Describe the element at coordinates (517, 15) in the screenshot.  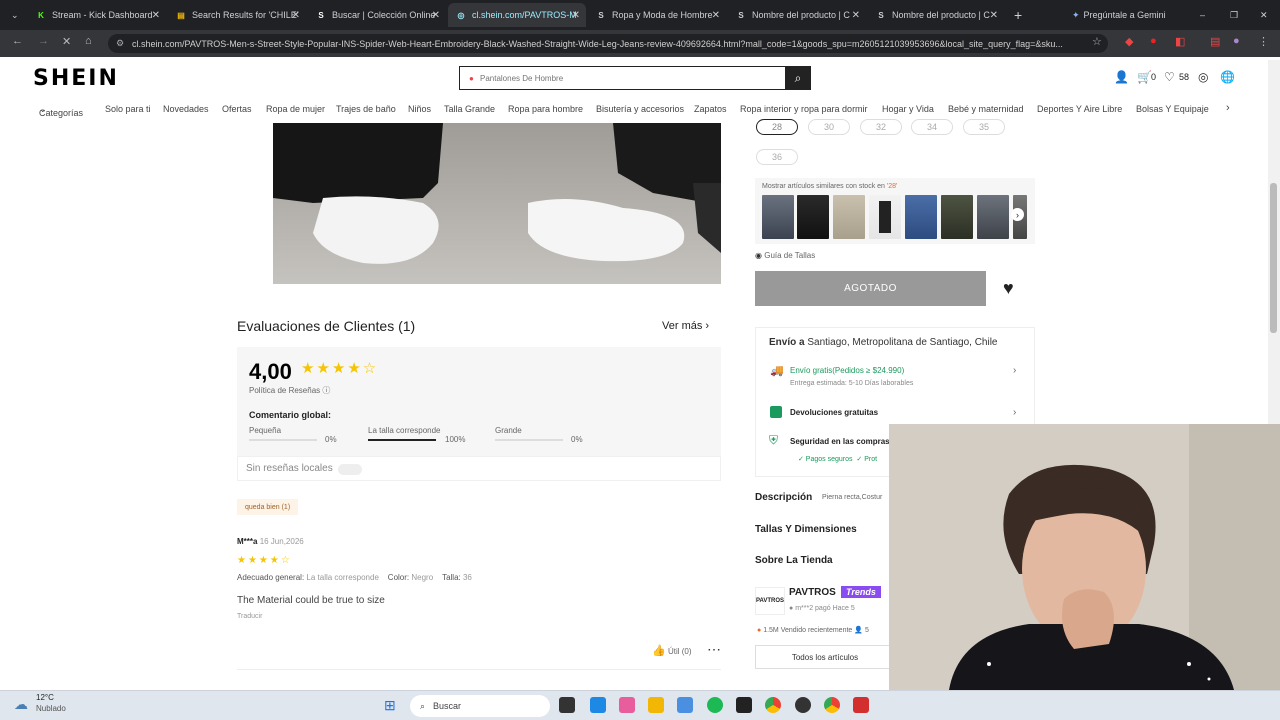
I see `tab-shein-active: ◎ cl.shein.com/PAVTROS-M ✕` at that location.